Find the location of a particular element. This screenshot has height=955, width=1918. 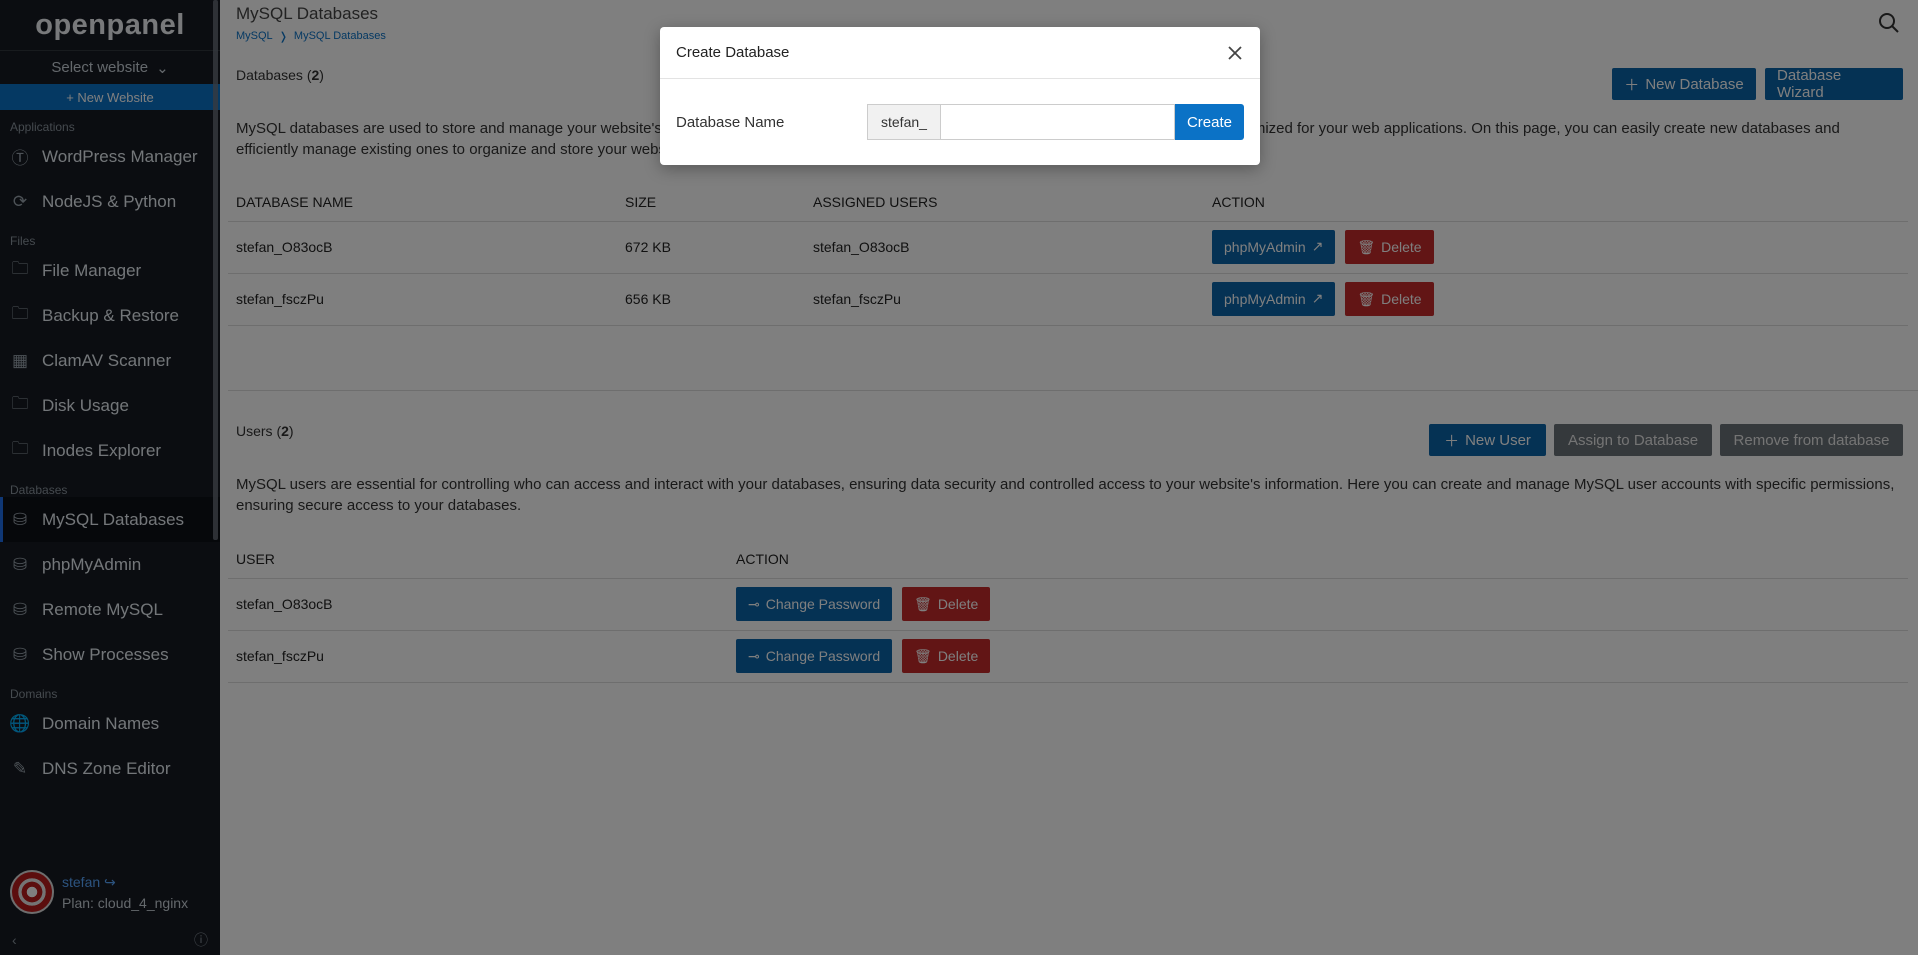

create-button: Create is located at coordinates (1209, 122).